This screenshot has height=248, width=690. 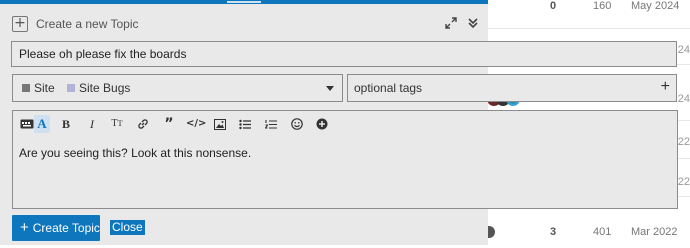 What do you see at coordinates (117, 124) in the screenshot?
I see `heading-icon: TT` at bounding box center [117, 124].